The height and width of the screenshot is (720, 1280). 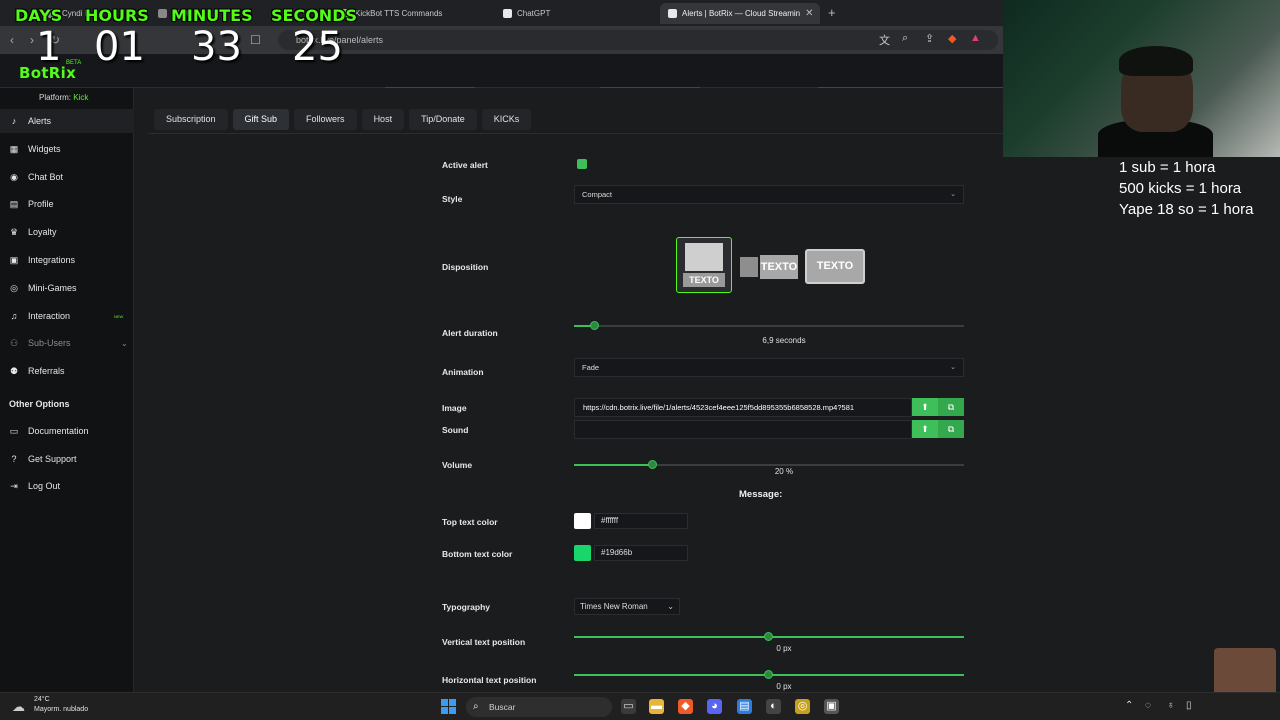 What do you see at coordinates (656, 706) in the screenshot?
I see `file-explorer-icon: ▬` at bounding box center [656, 706].